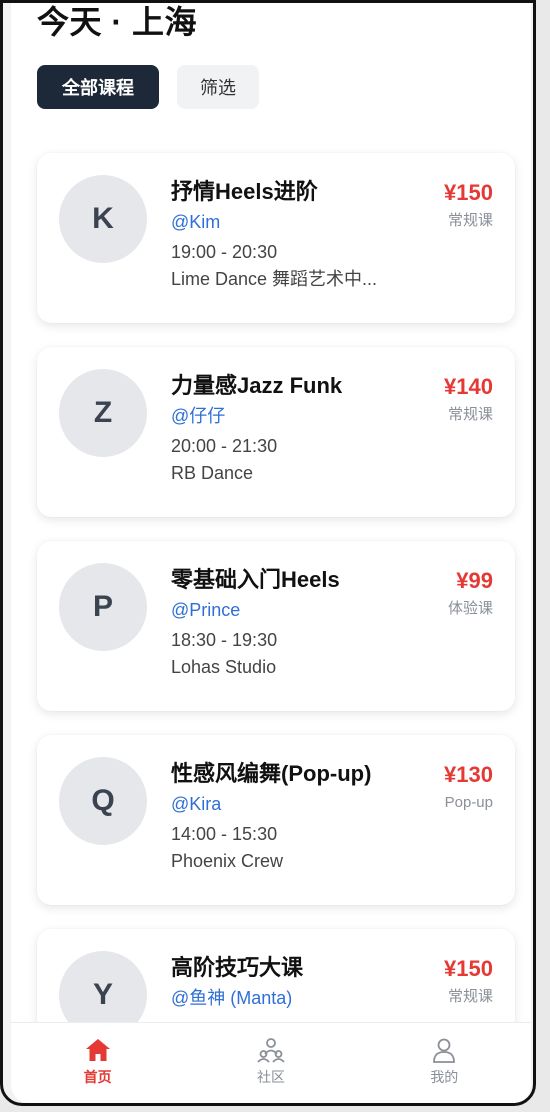 This screenshot has width=550, height=1112. What do you see at coordinates (224, 667) in the screenshot?
I see `course-venue: Lohas Studio` at bounding box center [224, 667].